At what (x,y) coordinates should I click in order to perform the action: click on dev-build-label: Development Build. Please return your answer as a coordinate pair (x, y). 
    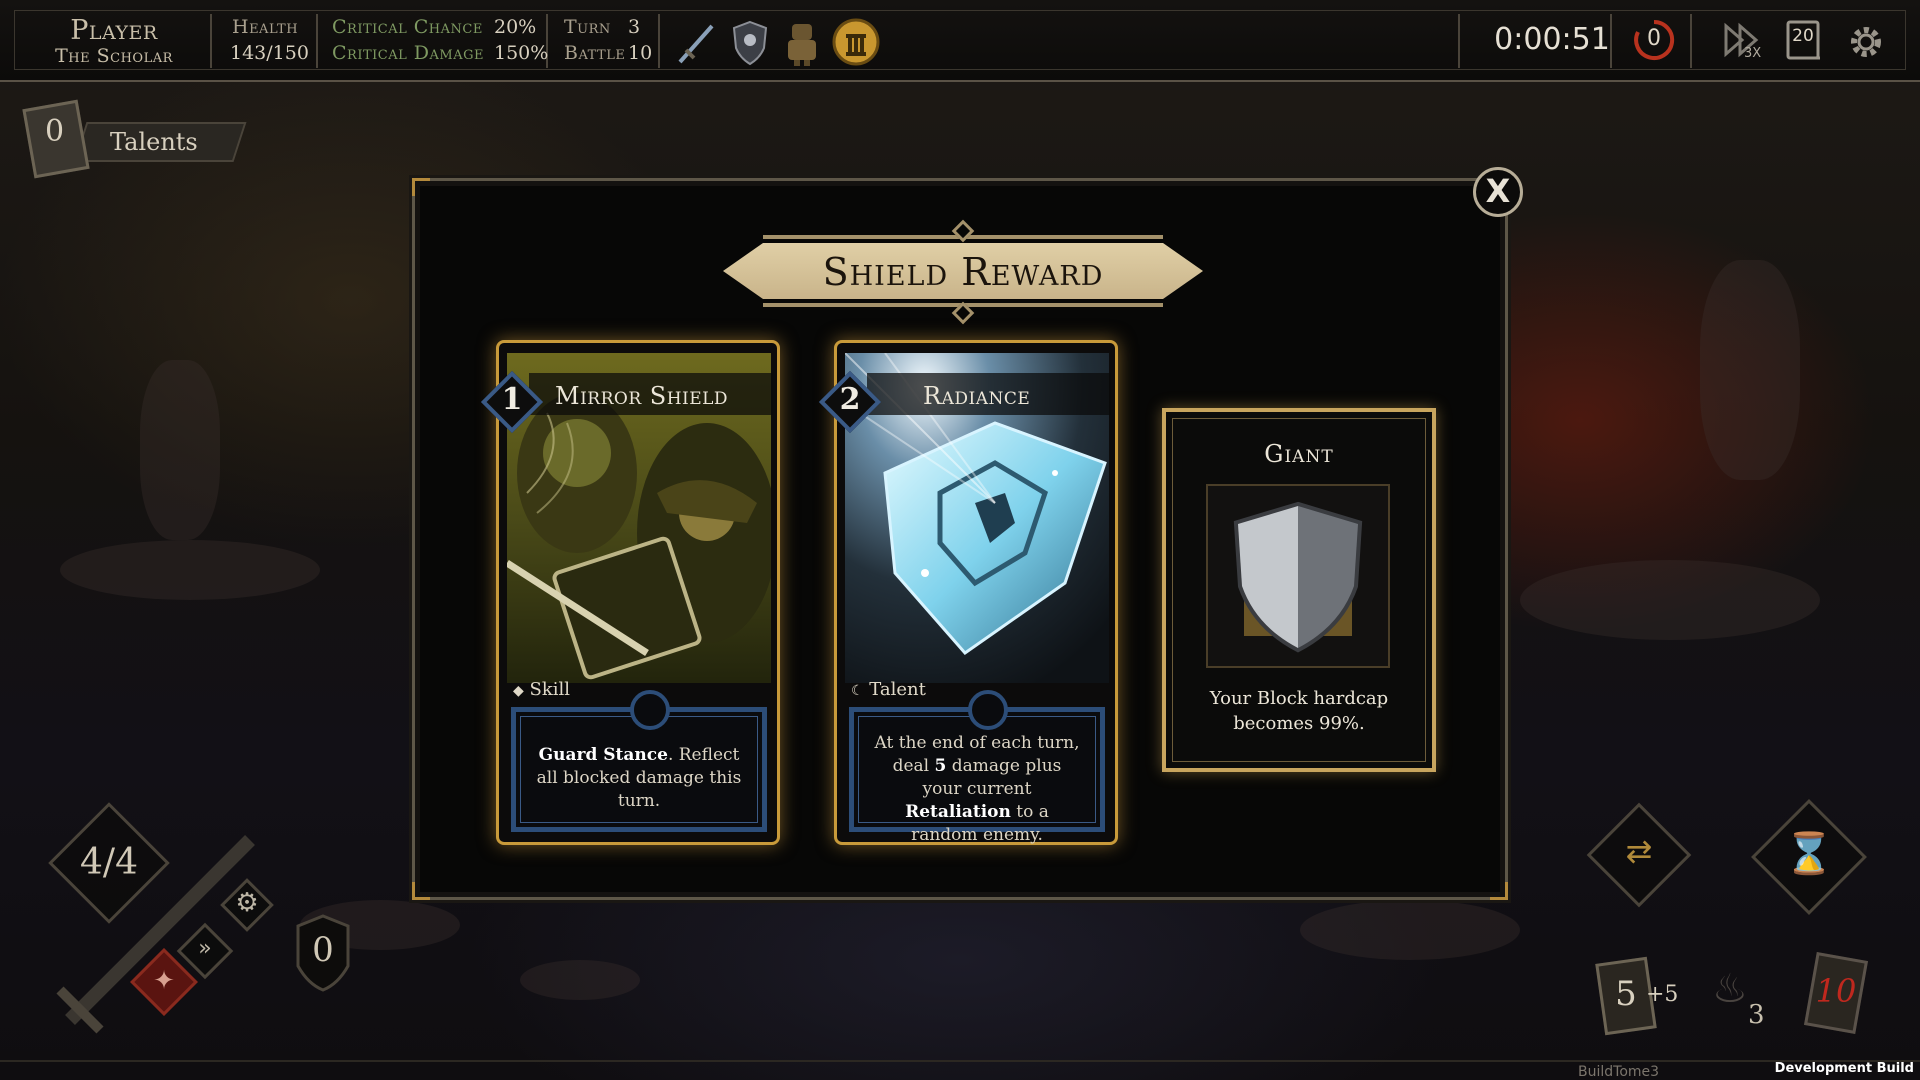
    Looking at the image, I should click on (1844, 1068).